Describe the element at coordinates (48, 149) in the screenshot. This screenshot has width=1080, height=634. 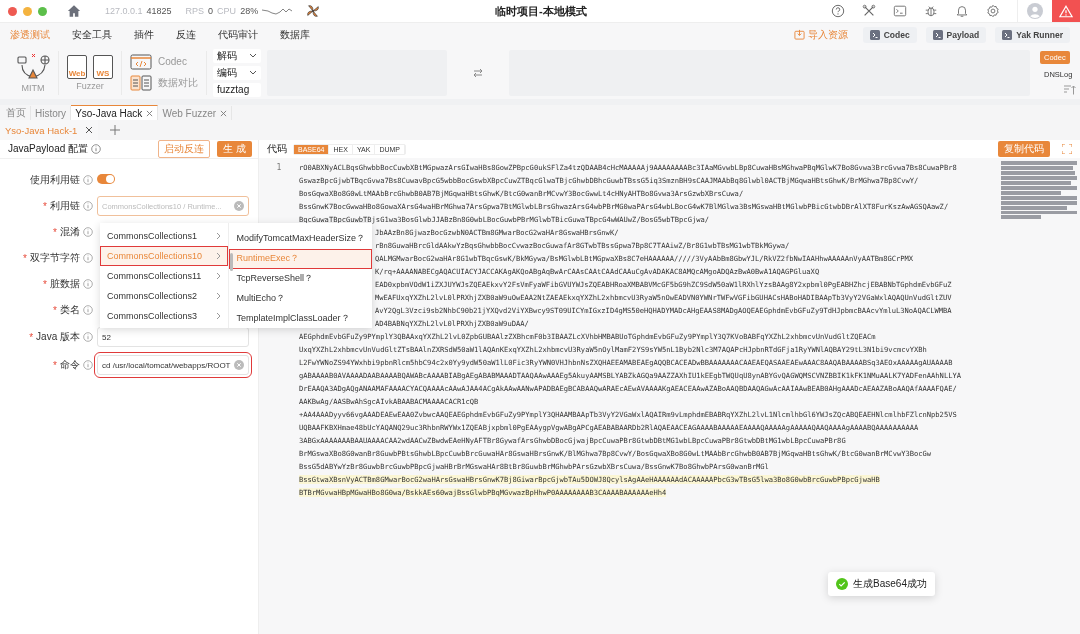
I see `config-title: JavaPayload 配置` at that location.